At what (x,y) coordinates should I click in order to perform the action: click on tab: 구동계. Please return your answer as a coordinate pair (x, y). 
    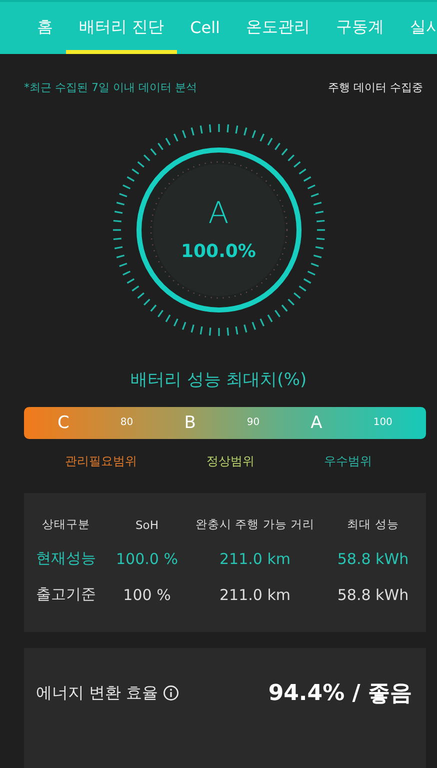
    Looking at the image, I should click on (360, 28).